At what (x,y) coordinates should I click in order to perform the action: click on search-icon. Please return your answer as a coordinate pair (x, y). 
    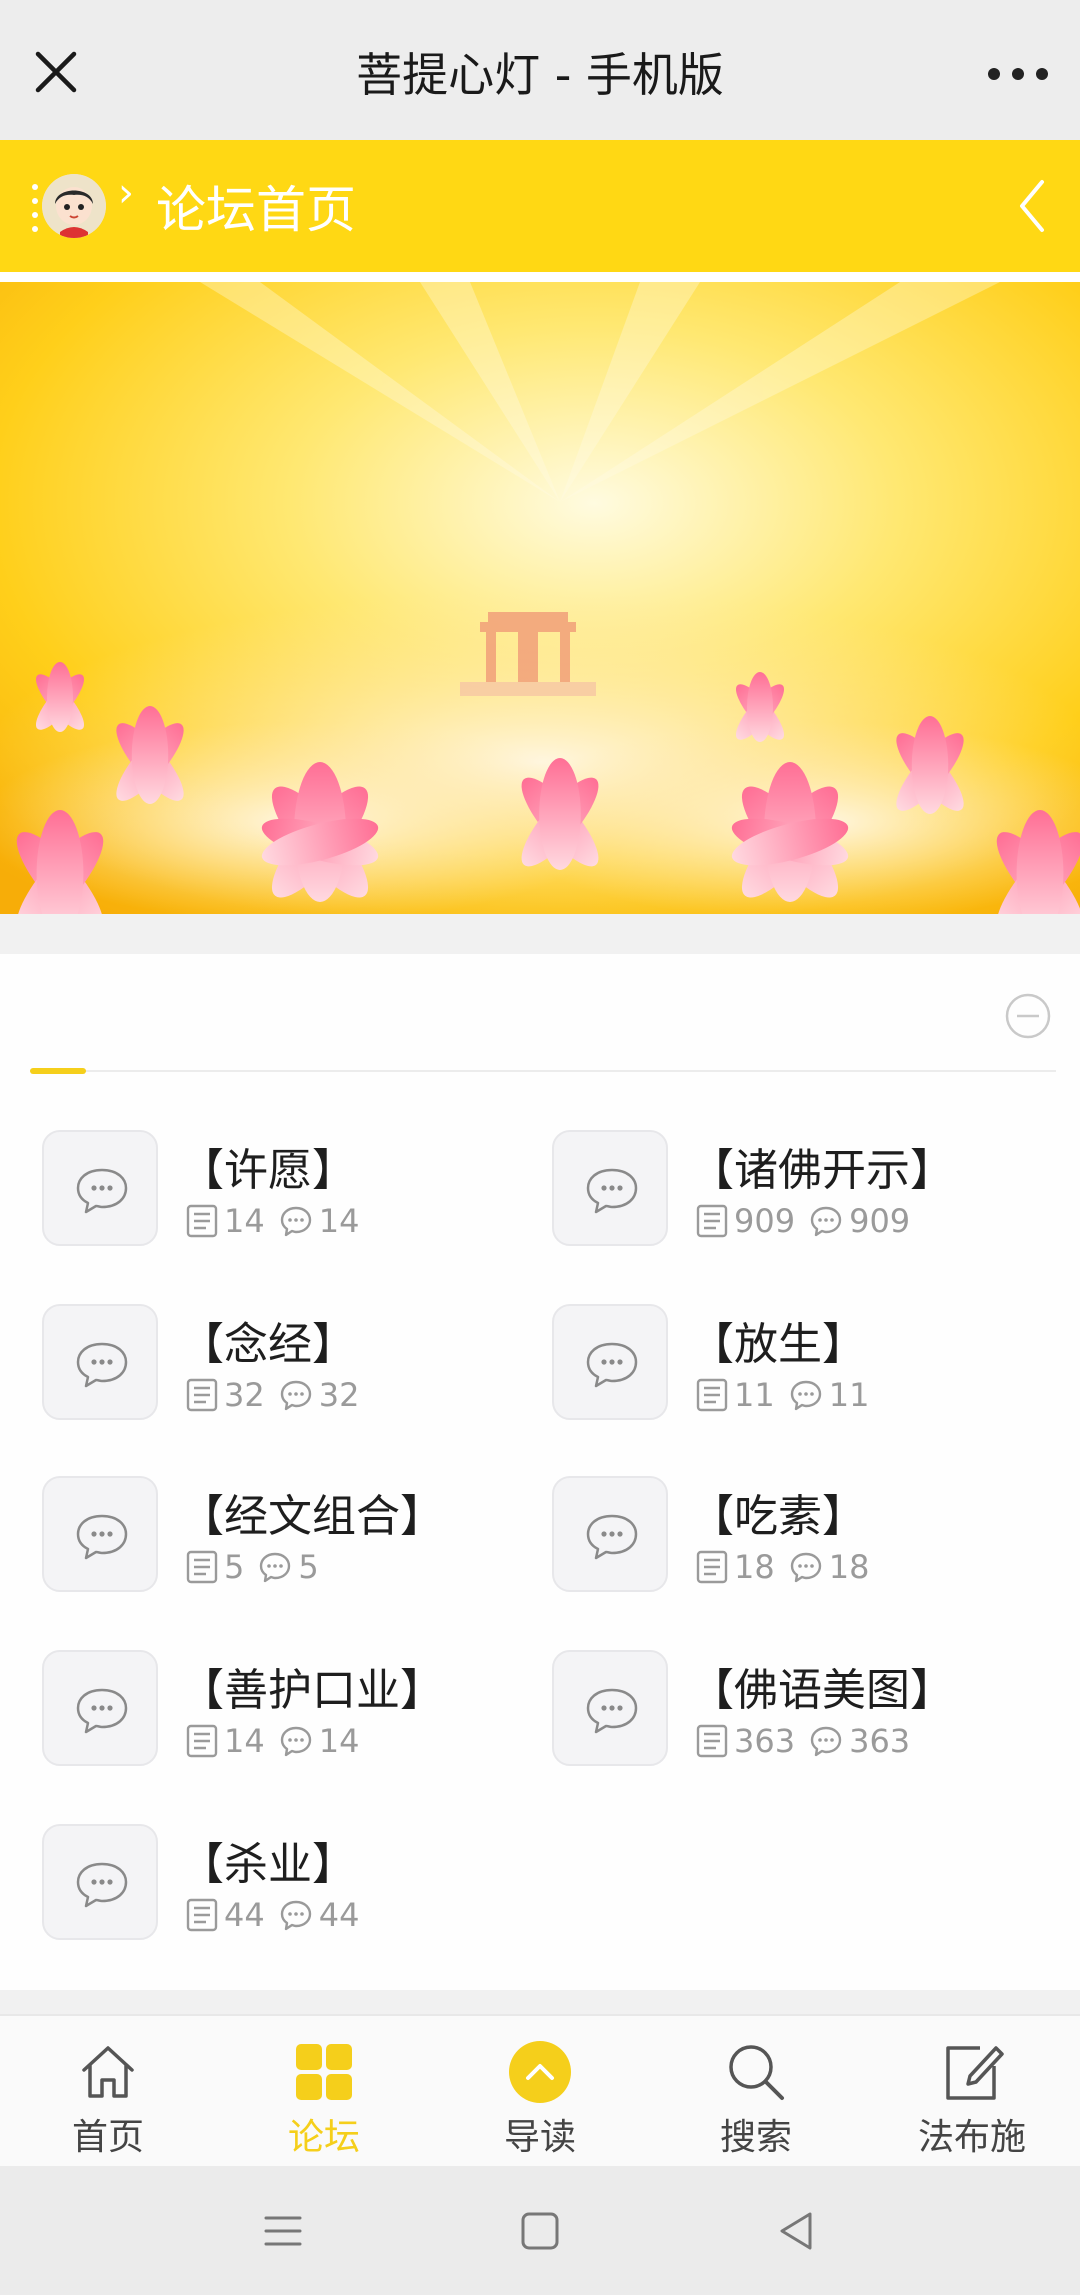
    Looking at the image, I should click on (756, 2072).